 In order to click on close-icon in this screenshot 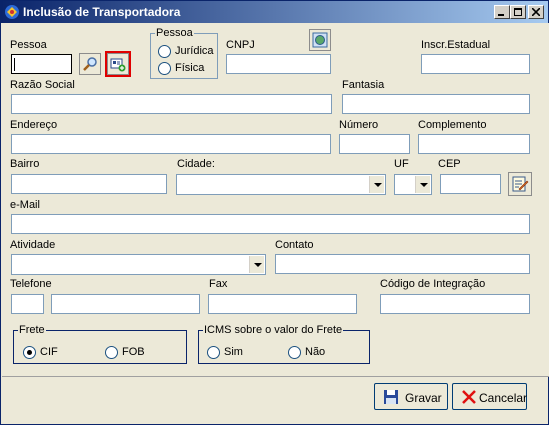, I will do `click(536, 12)`.